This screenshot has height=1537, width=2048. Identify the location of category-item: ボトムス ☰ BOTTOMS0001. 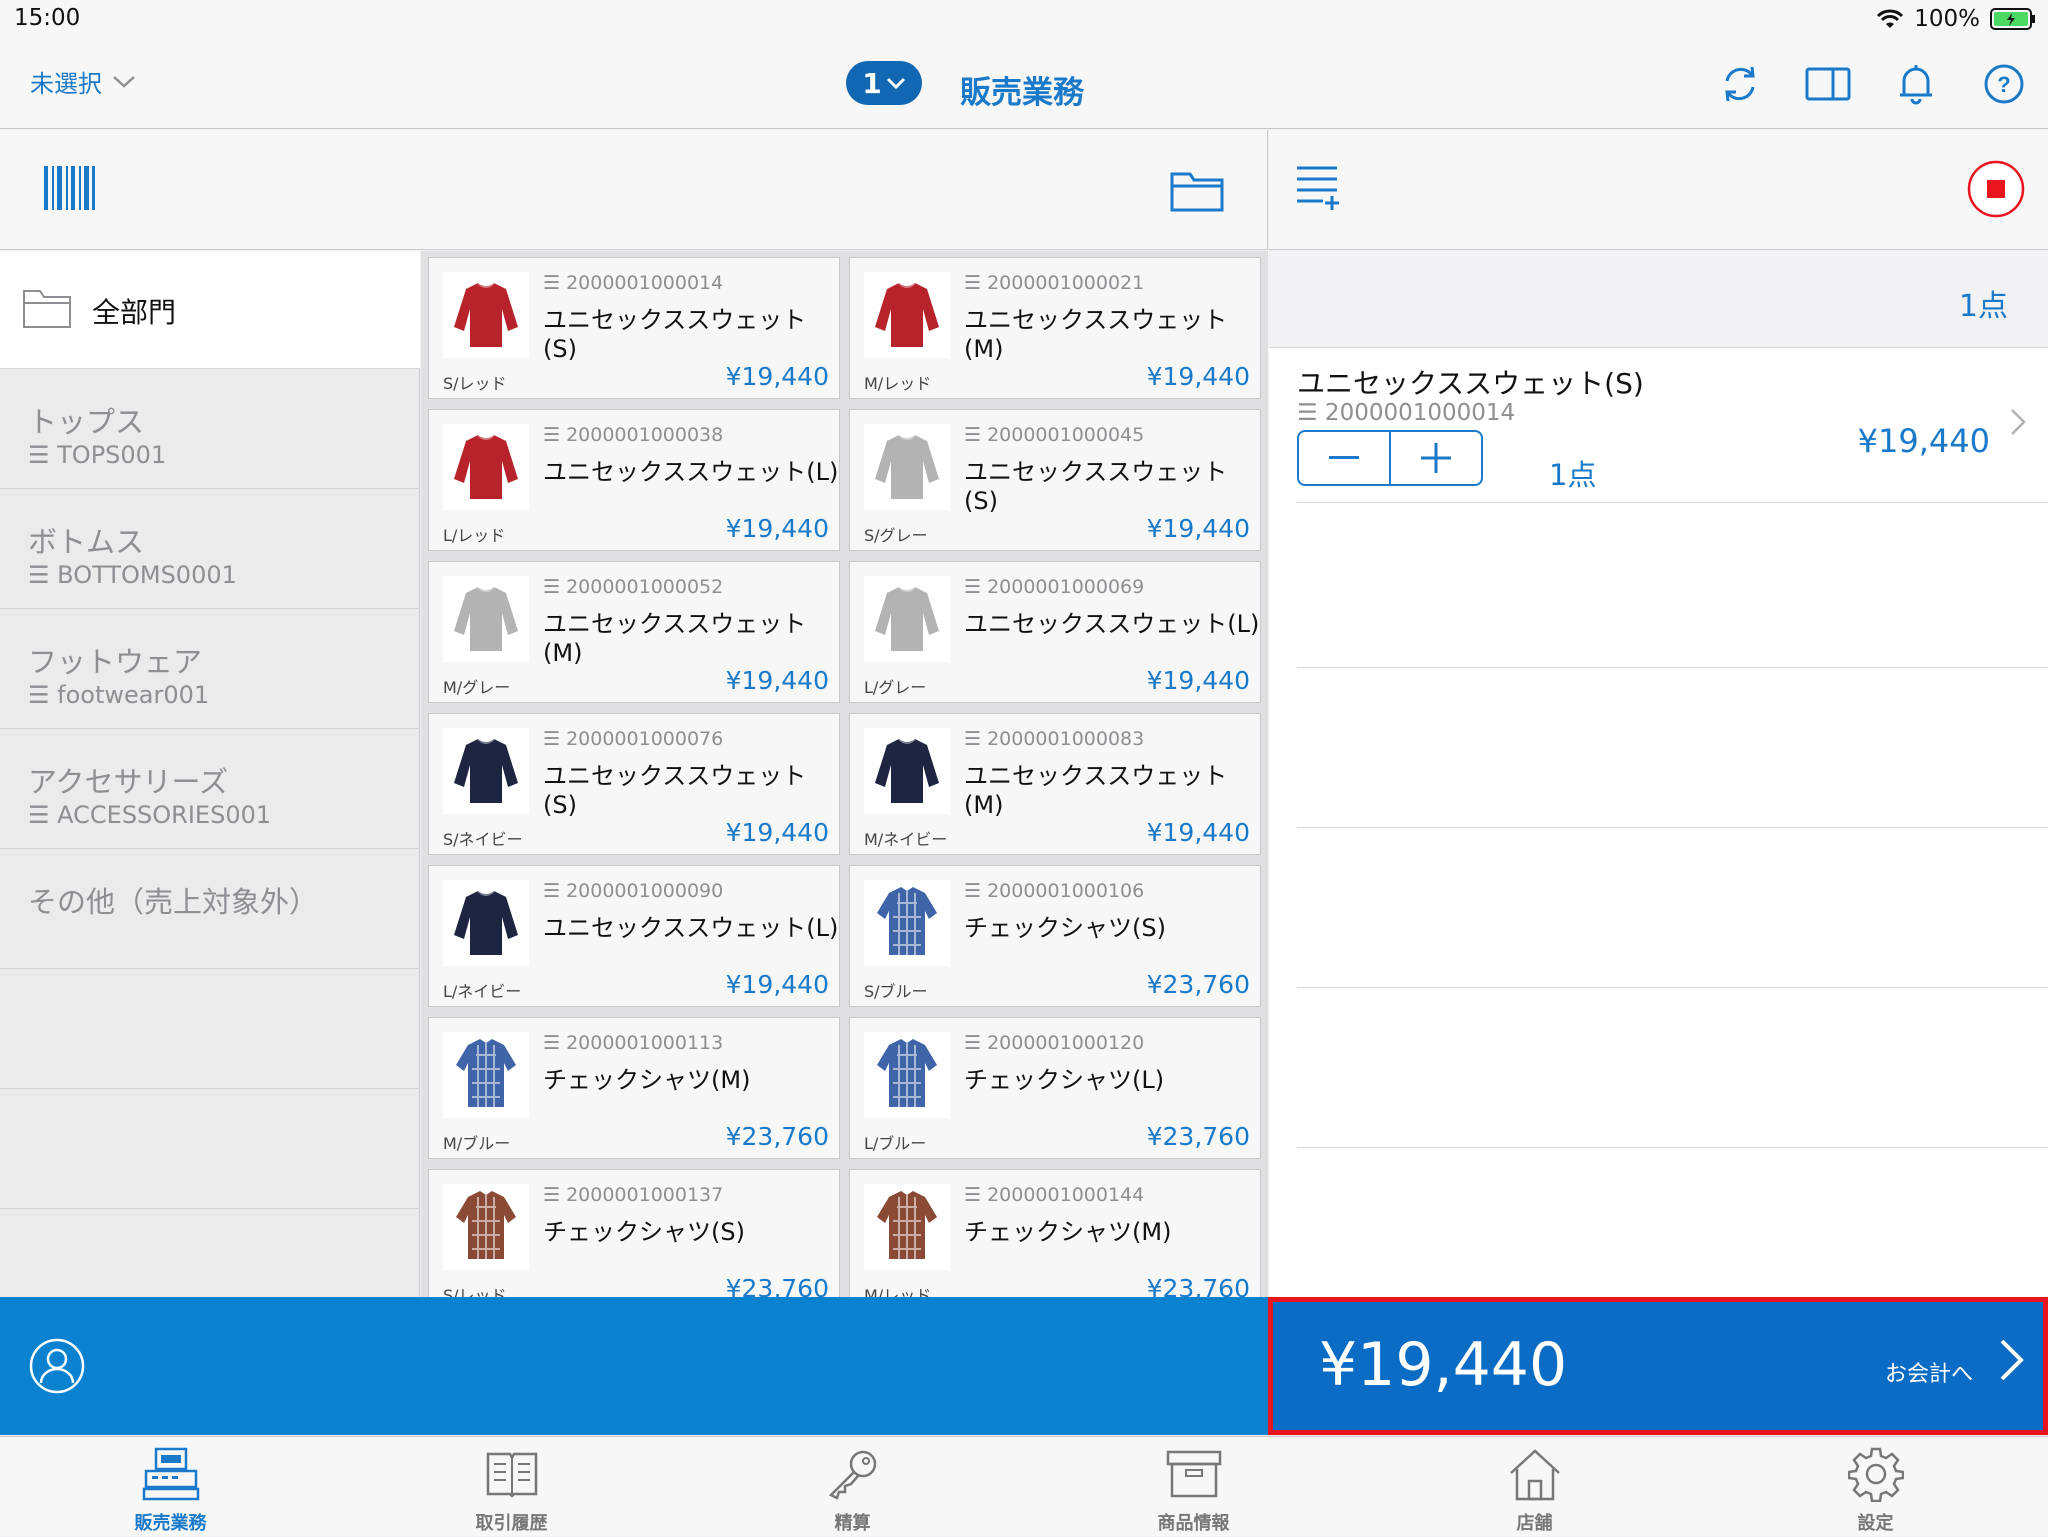
(210, 549).